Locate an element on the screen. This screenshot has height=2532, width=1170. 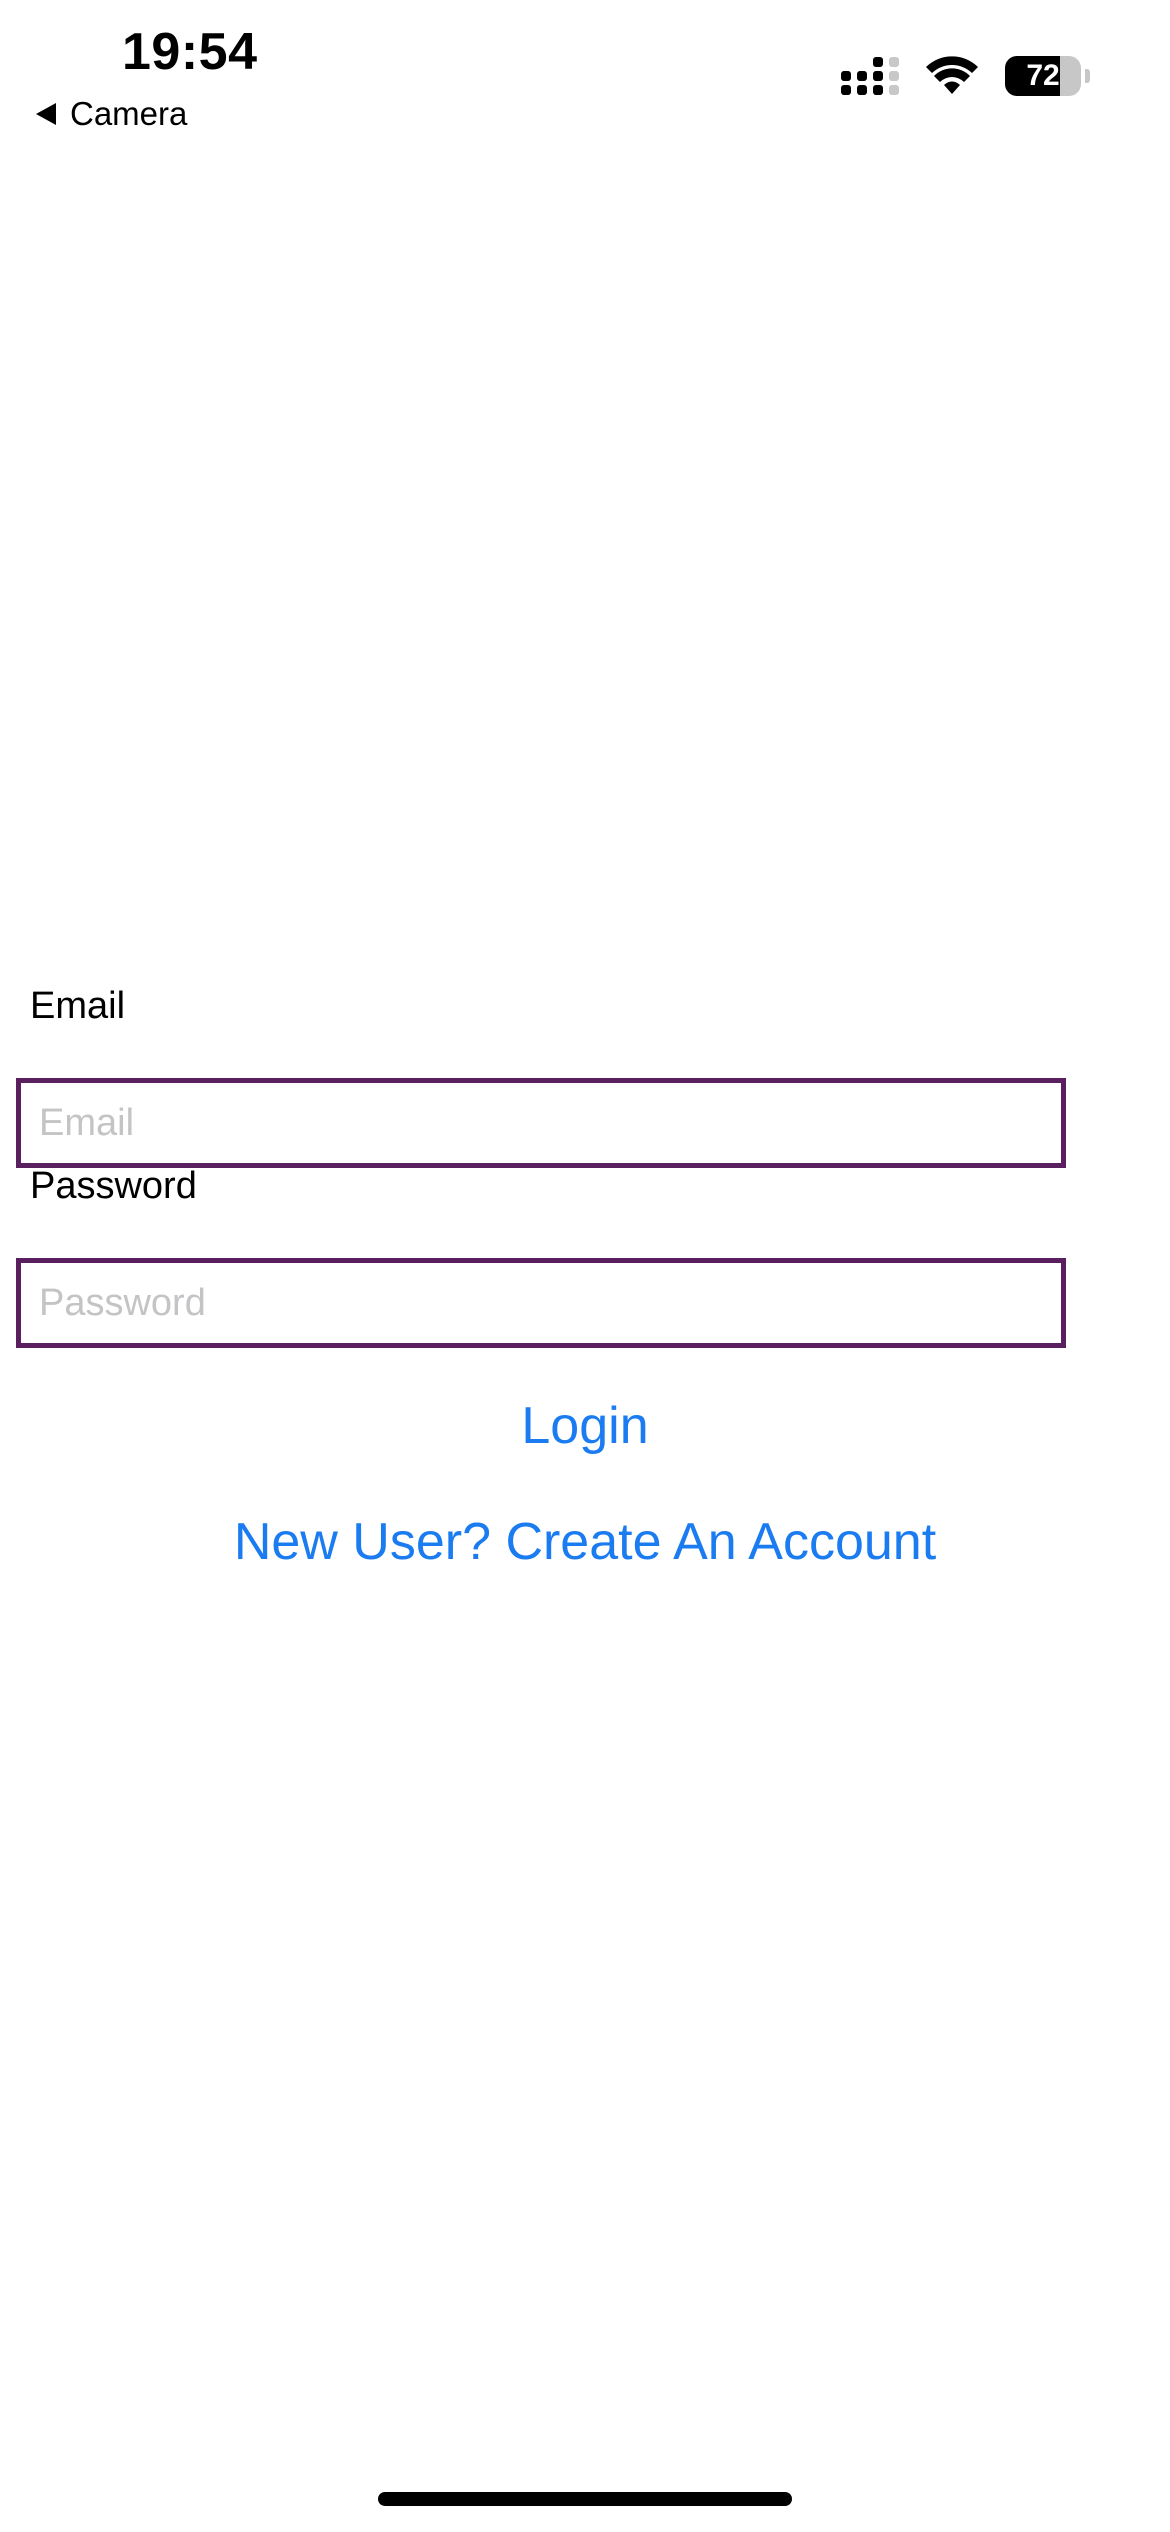
password-label: Password is located at coordinates (113, 1186).